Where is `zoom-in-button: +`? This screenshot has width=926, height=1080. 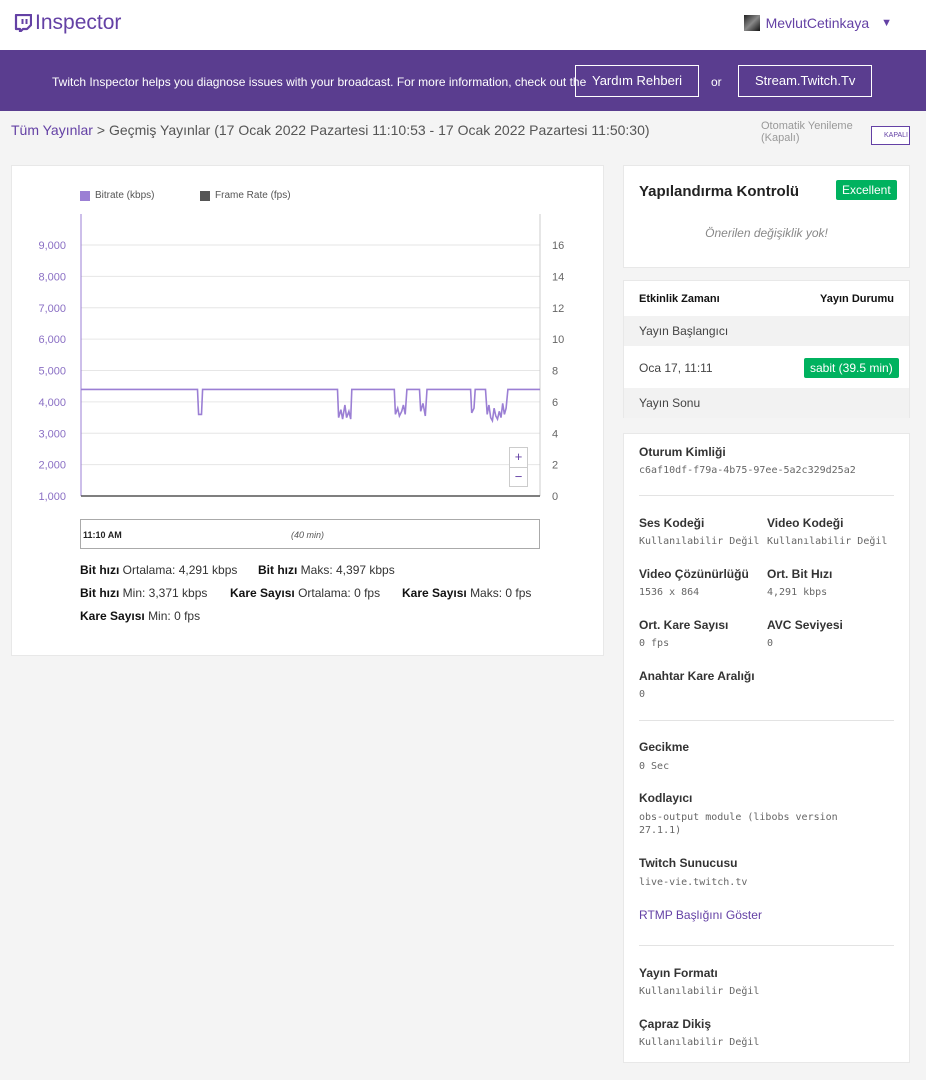 zoom-in-button: + is located at coordinates (518, 457).